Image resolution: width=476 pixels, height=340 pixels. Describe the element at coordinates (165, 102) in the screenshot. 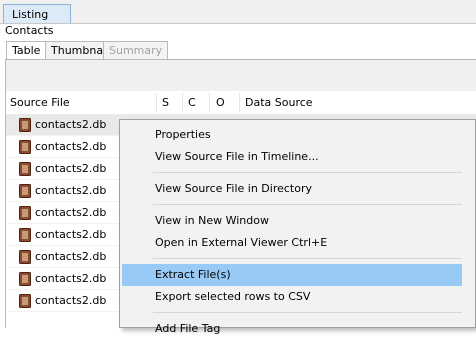

I see `column-header-s: S` at that location.